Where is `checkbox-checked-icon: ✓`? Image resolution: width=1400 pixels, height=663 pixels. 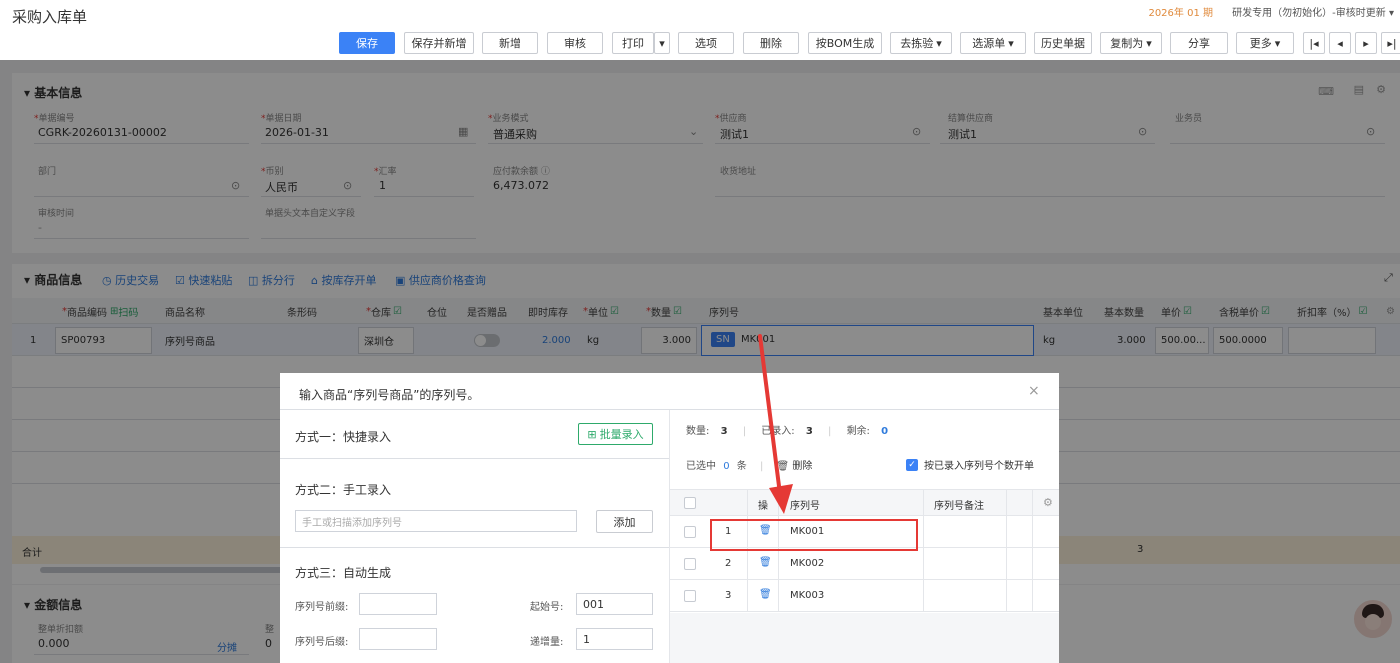 checkbox-checked-icon: ✓ is located at coordinates (912, 464).